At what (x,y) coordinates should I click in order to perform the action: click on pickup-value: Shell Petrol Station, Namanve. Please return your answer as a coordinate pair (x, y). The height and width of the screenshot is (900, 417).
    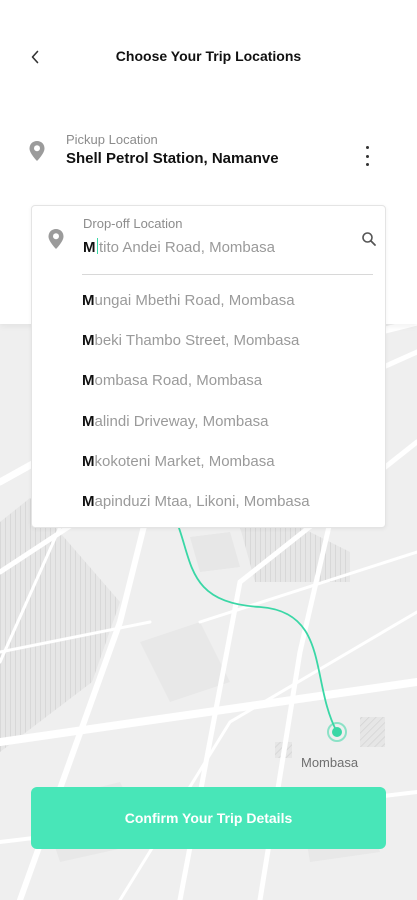
    Looking at the image, I should click on (172, 158).